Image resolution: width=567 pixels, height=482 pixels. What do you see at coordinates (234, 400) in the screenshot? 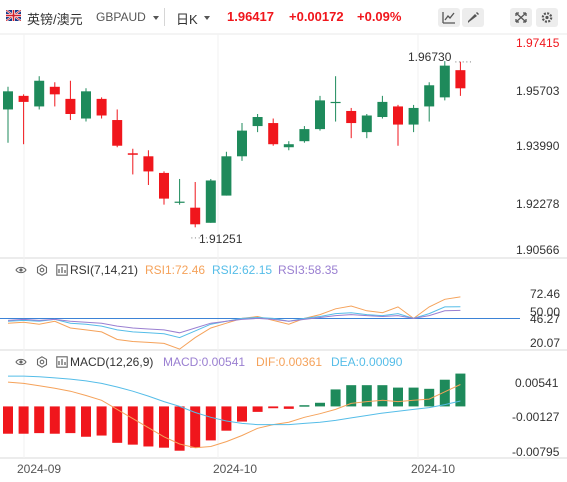
I see `dea-line` at bounding box center [234, 400].